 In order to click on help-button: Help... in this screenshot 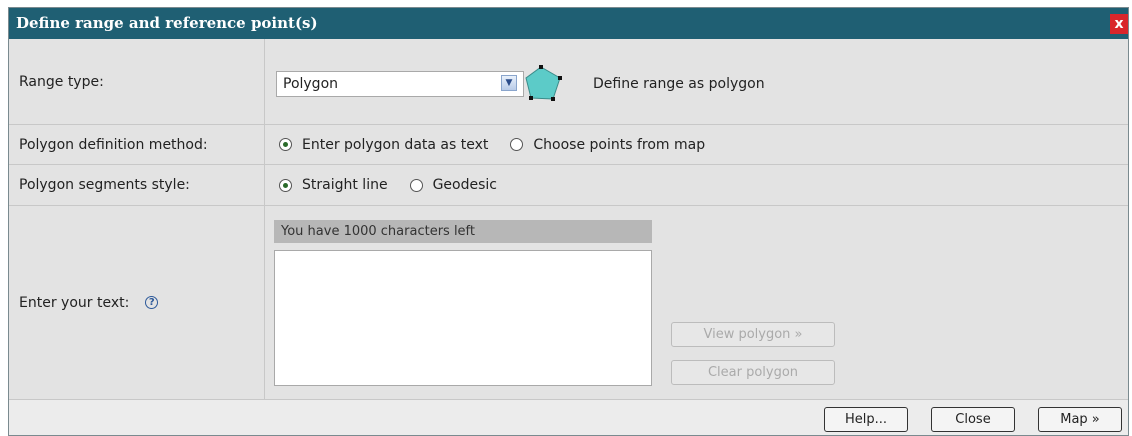, I will do `click(866, 419)`.